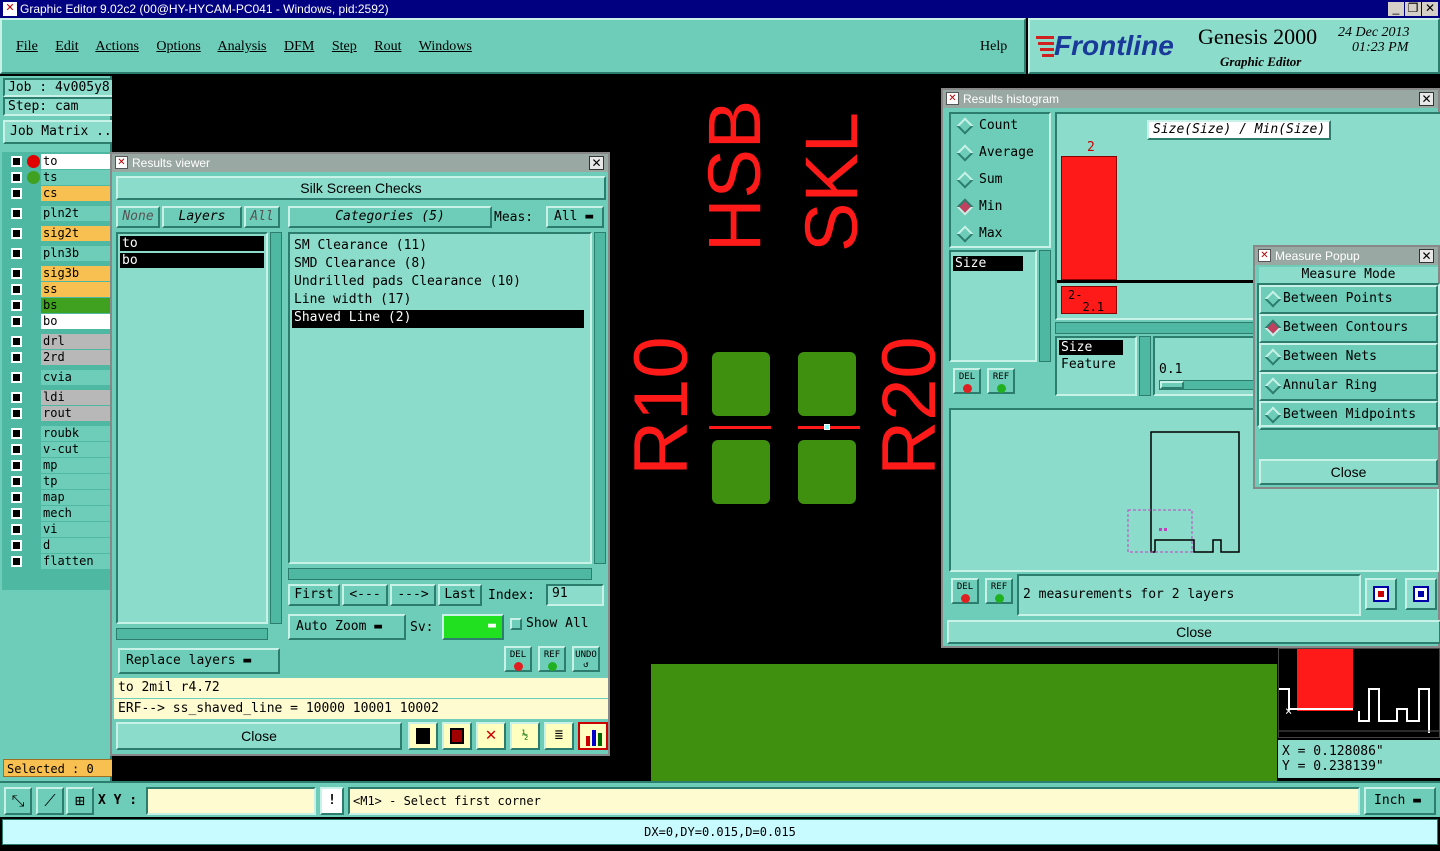 The width and height of the screenshot is (1440, 851). I want to click on maximize-button: ❐, so click(1413, 9).